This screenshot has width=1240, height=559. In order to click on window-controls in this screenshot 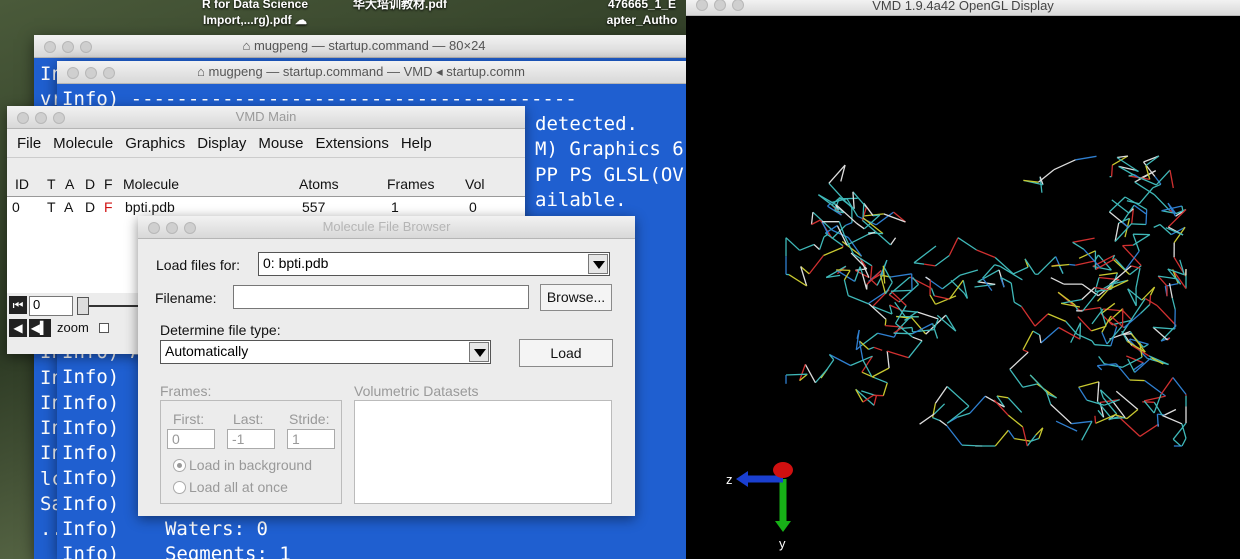, I will do `click(94, 75)`.